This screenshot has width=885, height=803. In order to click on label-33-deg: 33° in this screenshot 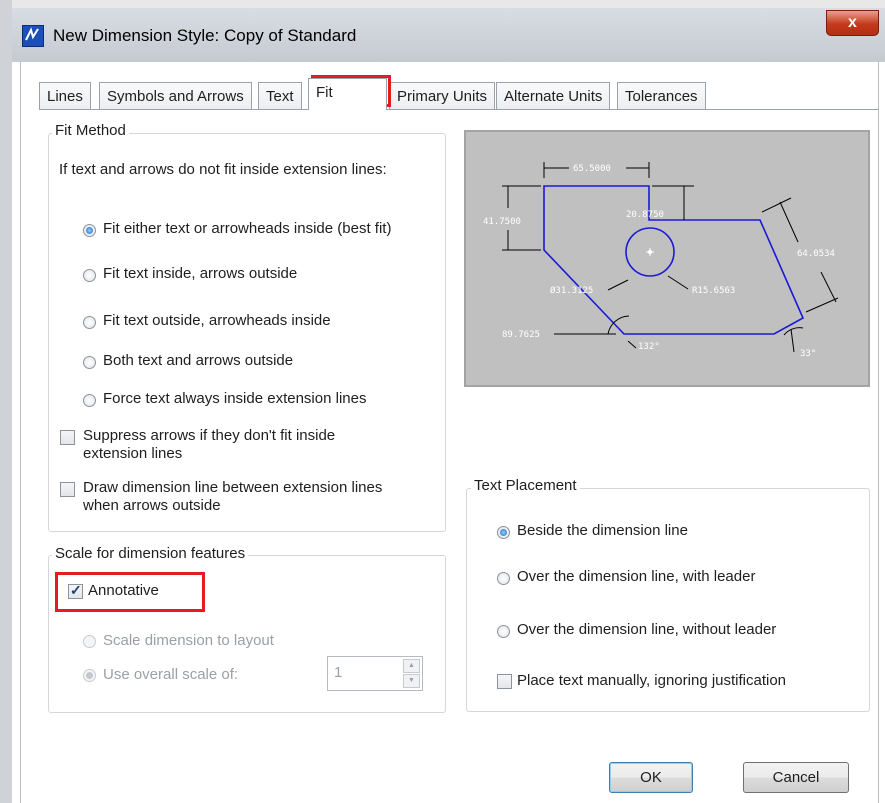, I will do `click(808, 354)`.